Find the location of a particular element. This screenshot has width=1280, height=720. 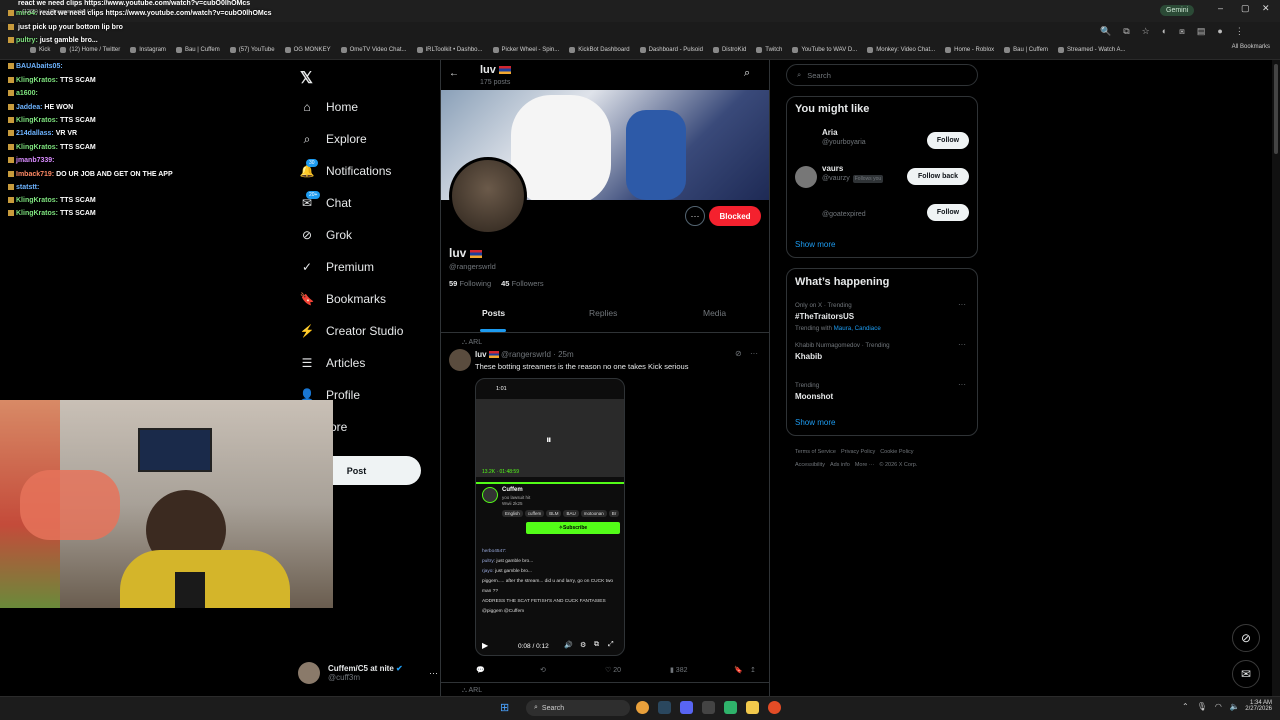

bookmark-icon: 🔖 is located at coordinates (738, 670).